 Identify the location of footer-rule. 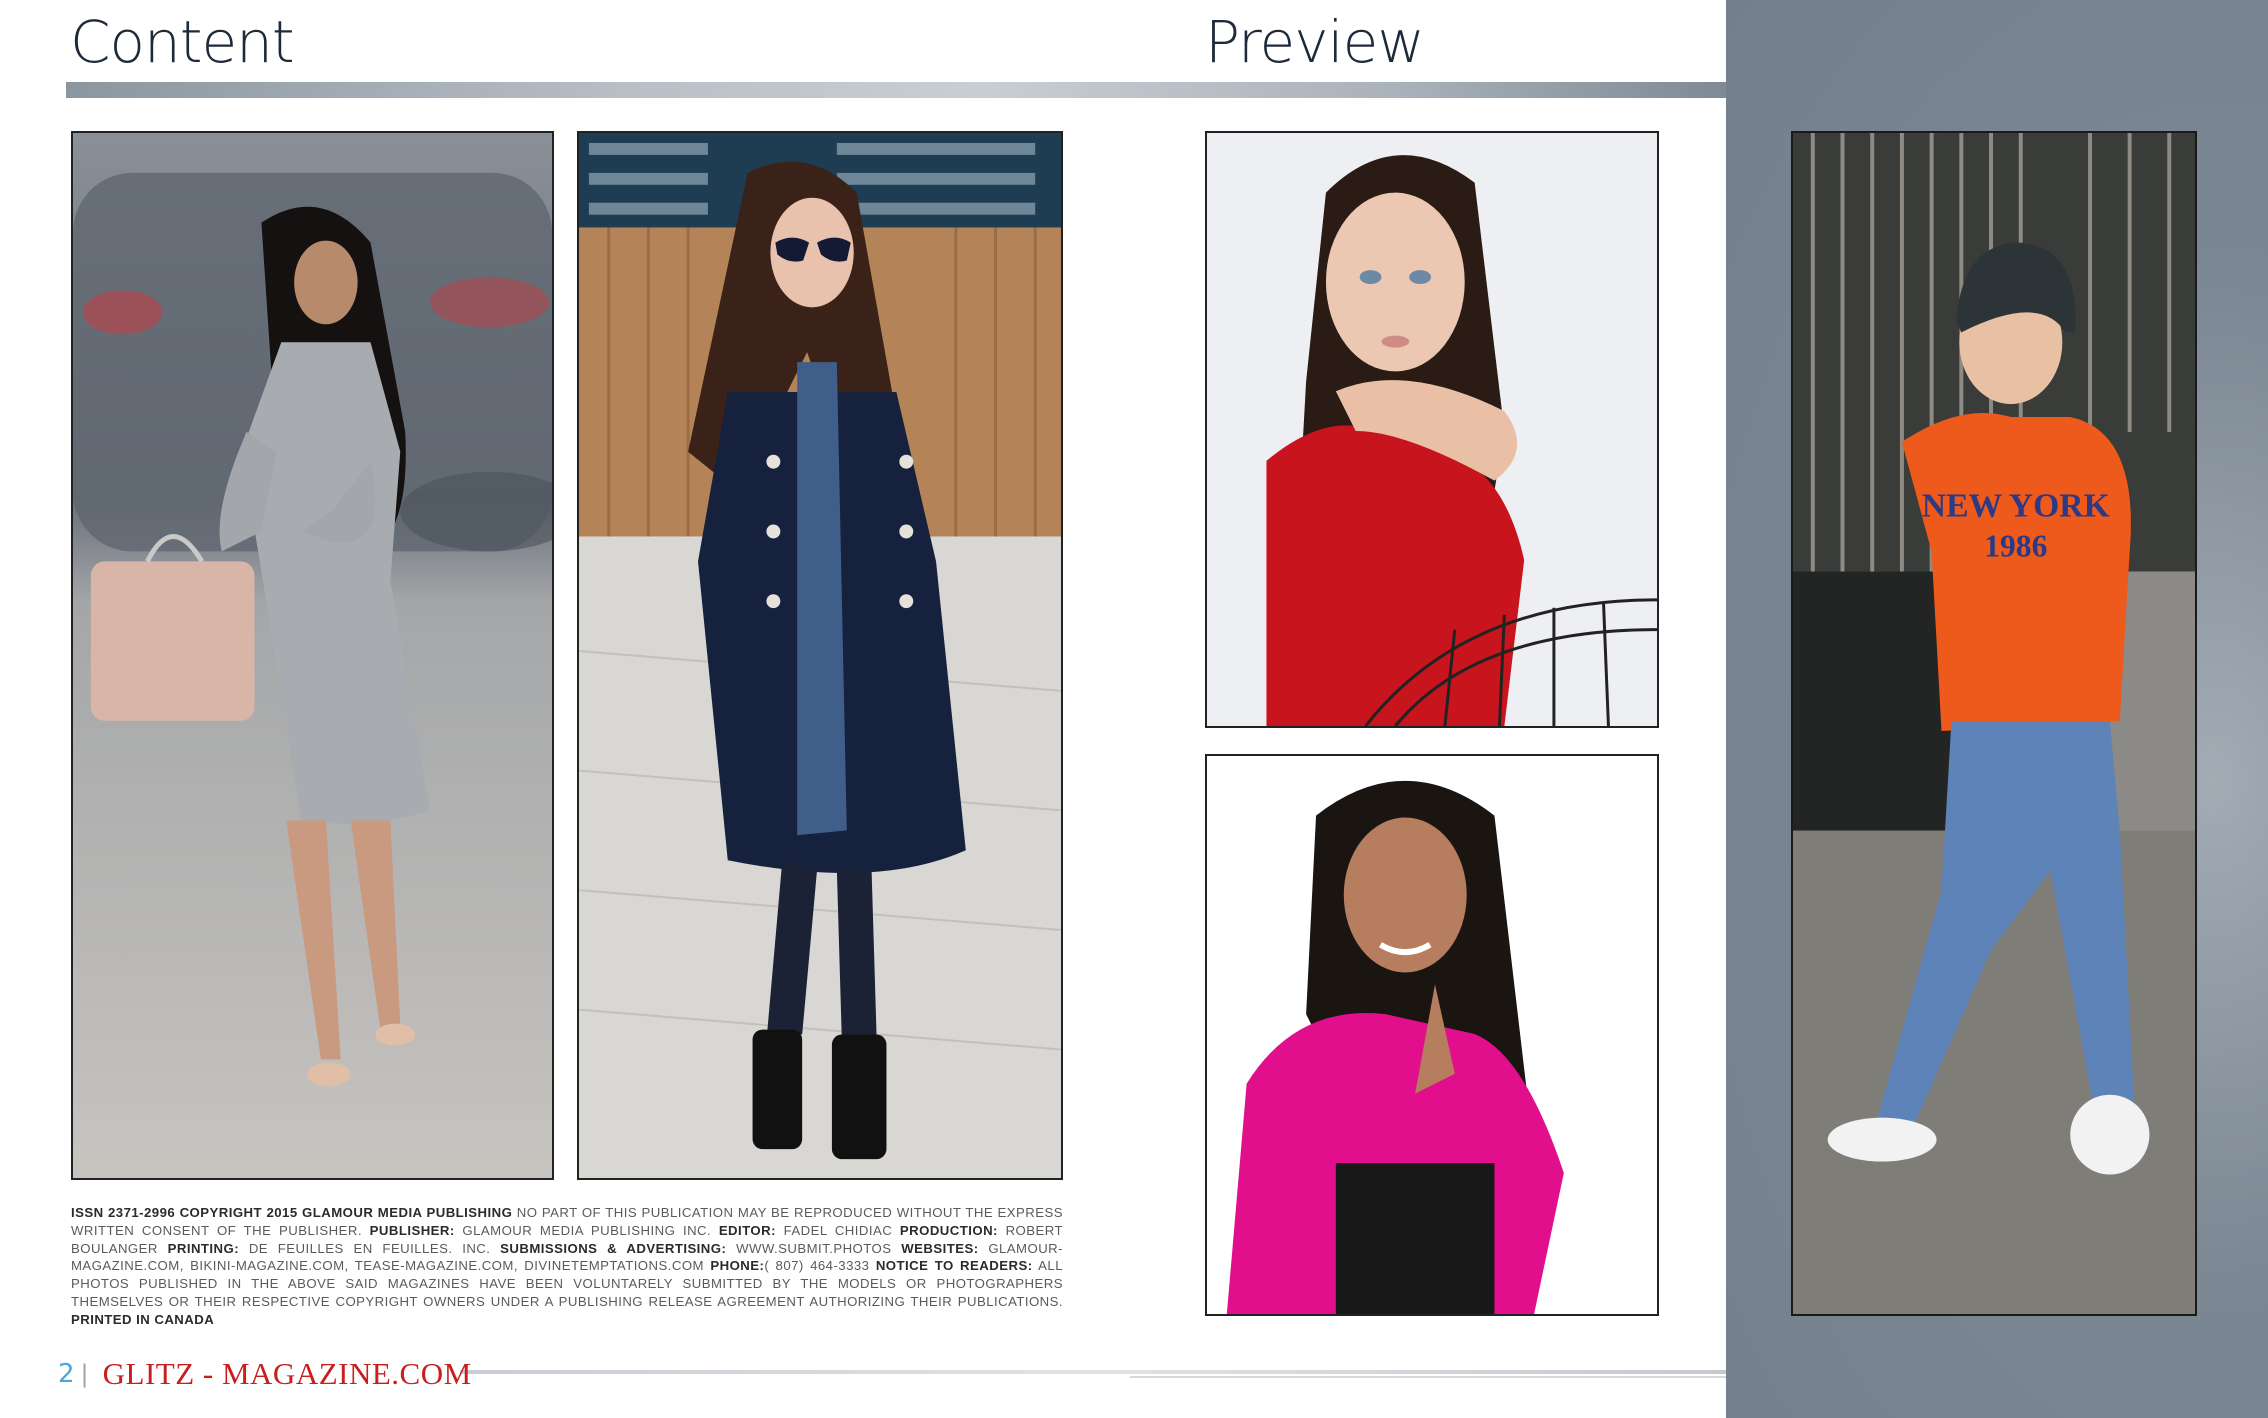
(1093, 1372).